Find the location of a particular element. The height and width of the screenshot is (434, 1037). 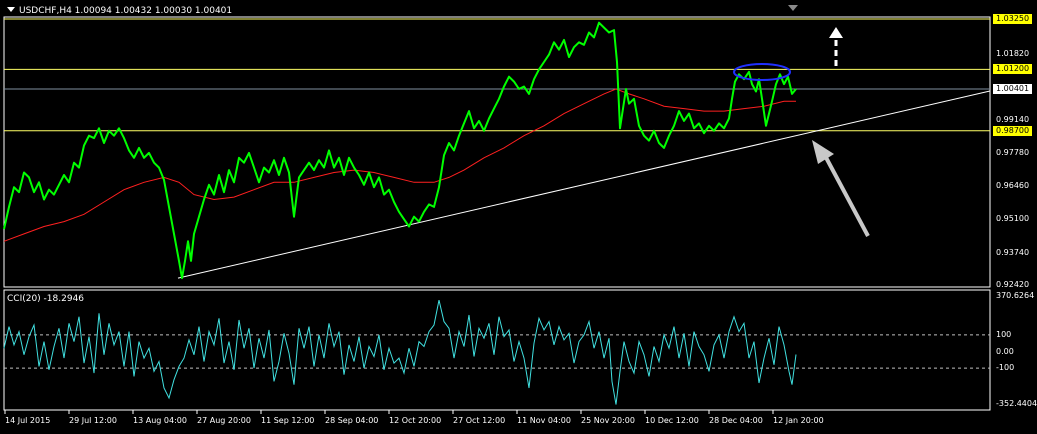

price-axis-label: 1.01200 is located at coordinates (1013, 69).